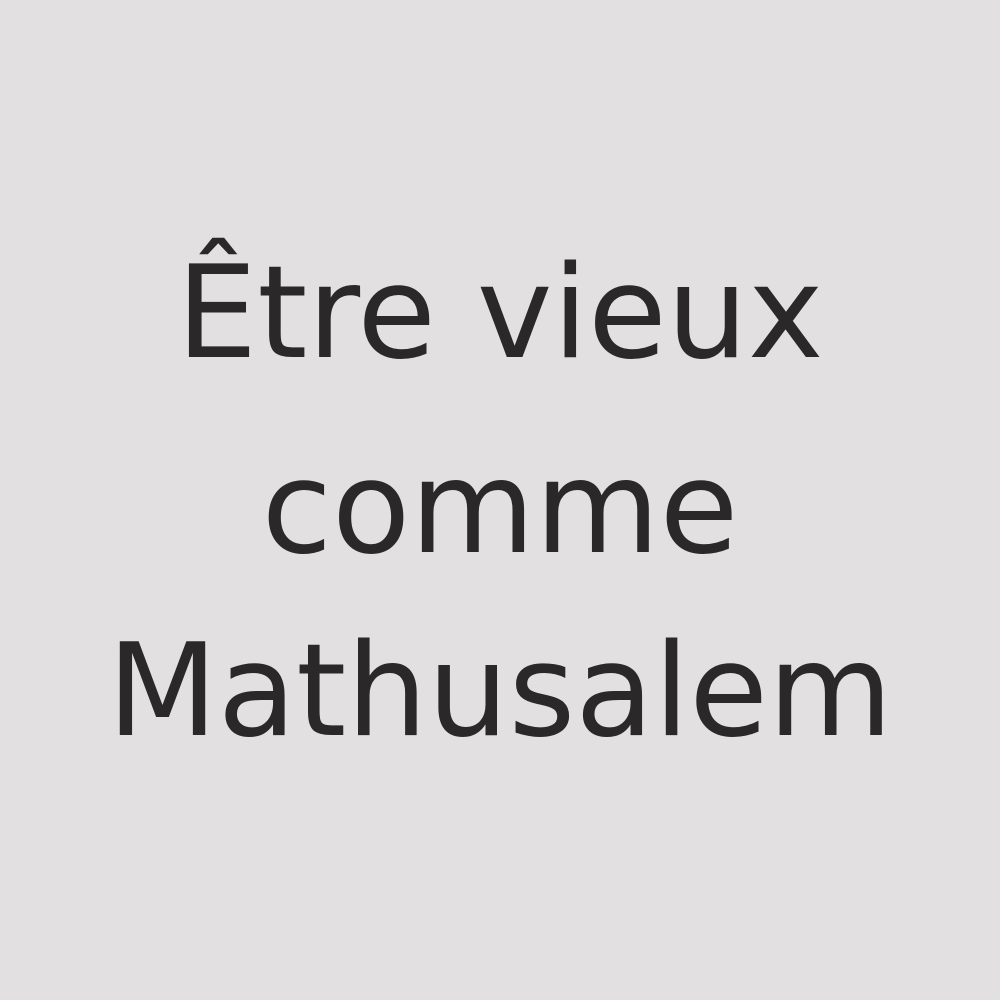 The image size is (1000, 1000). What do you see at coordinates (500, 313) in the screenshot?
I see `expression-line-1: Être vieux` at bounding box center [500, 313].